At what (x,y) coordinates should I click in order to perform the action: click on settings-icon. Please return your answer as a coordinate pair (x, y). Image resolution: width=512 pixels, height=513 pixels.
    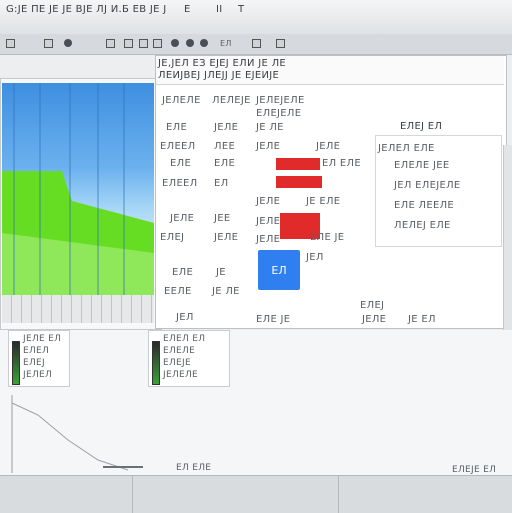
    Looking at the image, I should click on (175, 43).